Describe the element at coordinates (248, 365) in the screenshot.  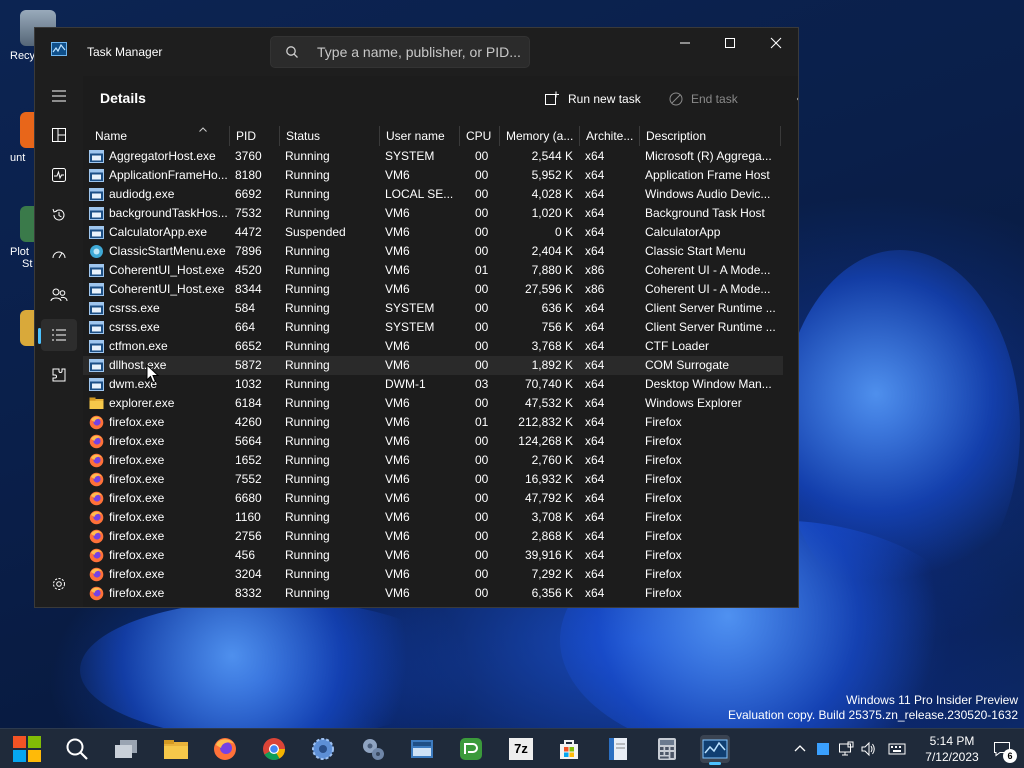
I see `cell-pid: 5872` at that location.